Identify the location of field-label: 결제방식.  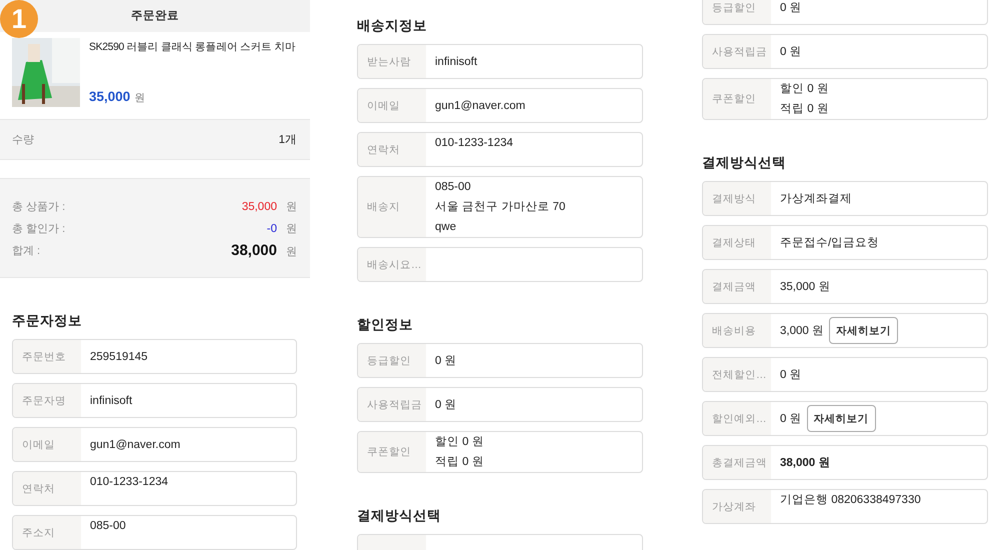
(737, 198).